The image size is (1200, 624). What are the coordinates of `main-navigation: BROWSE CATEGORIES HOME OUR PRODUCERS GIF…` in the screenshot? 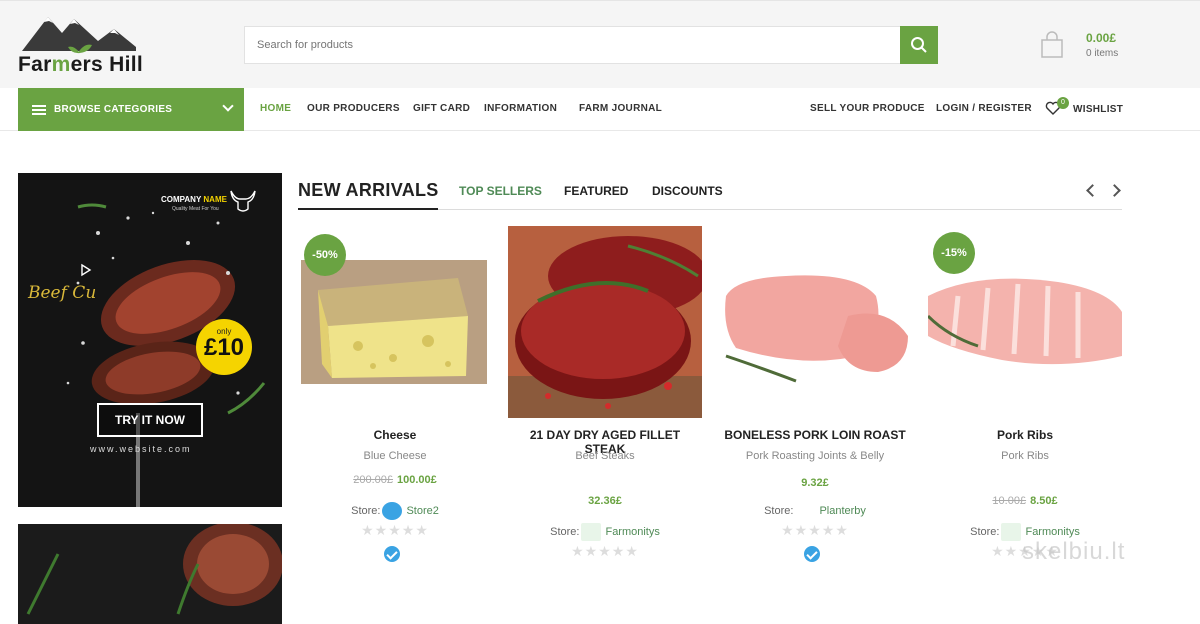 It's located at (600, 109).